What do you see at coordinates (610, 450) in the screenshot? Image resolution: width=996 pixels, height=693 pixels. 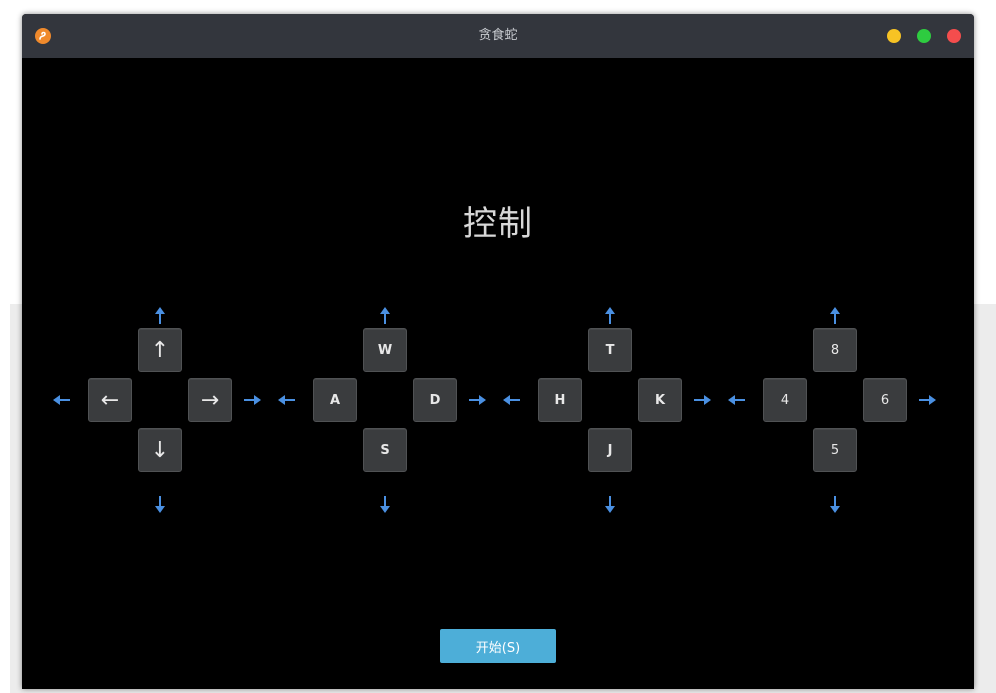 I see `thkj-key-down: J` at bounding box center [610, 450].